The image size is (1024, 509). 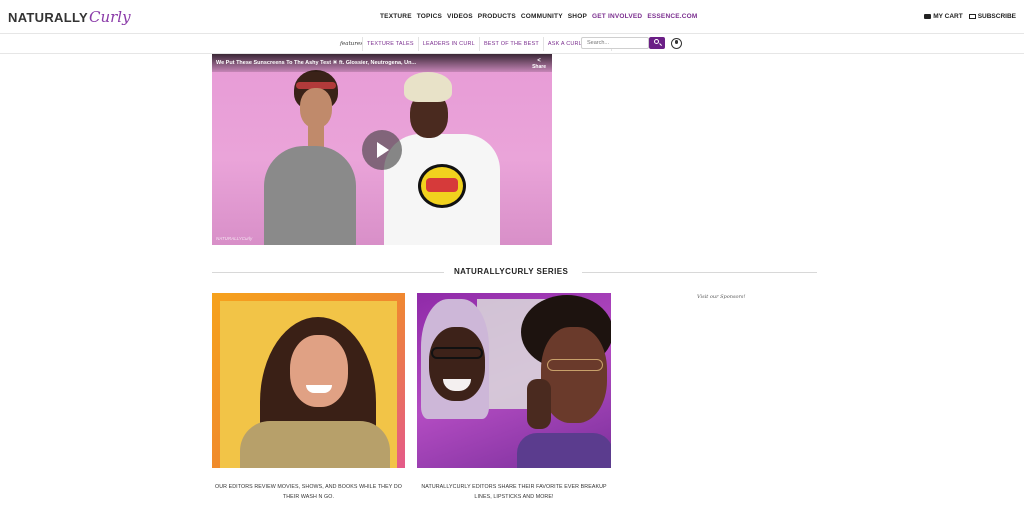 I want to click on subscribe-link: SUBSCRIBE, so click(x=992, y=16).